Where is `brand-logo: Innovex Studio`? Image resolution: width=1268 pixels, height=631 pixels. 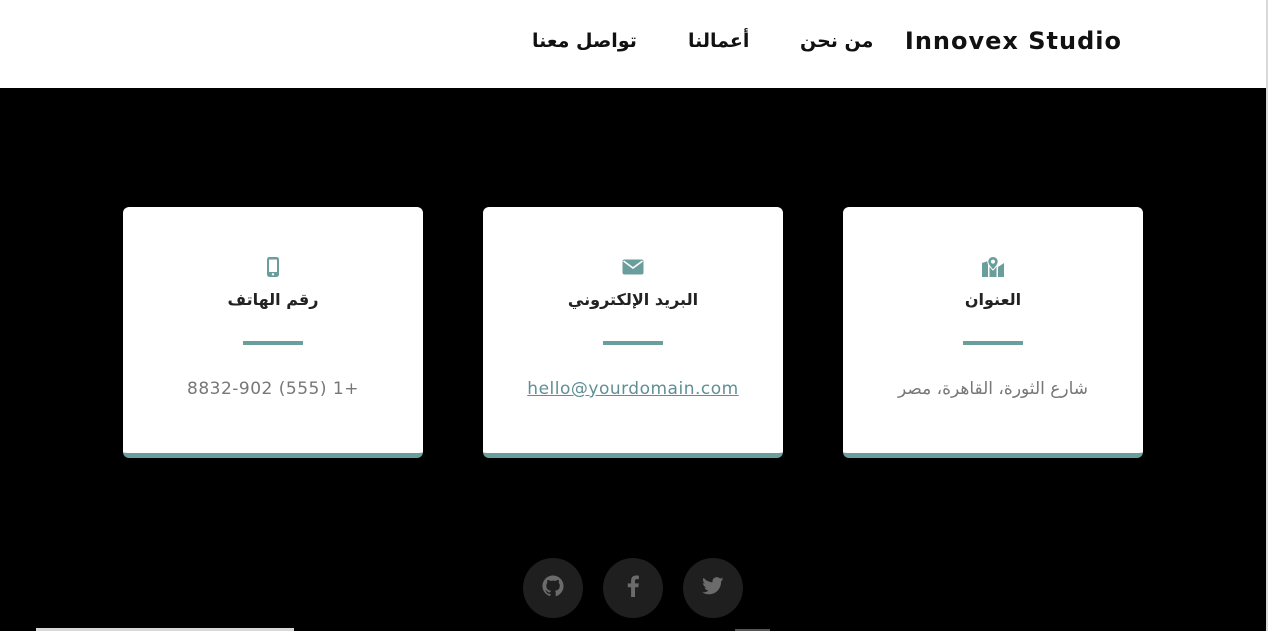 brand-logo: Innovex Studio is located at coordinates (1013, 41).